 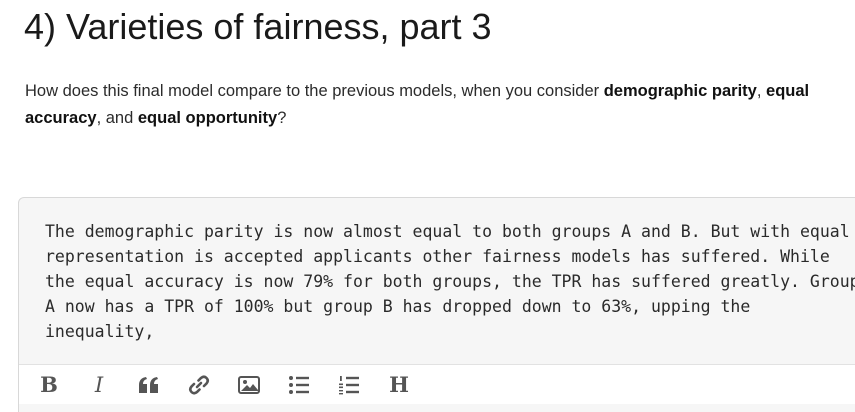 I want to click on link-button, so click(x=199, y=385).